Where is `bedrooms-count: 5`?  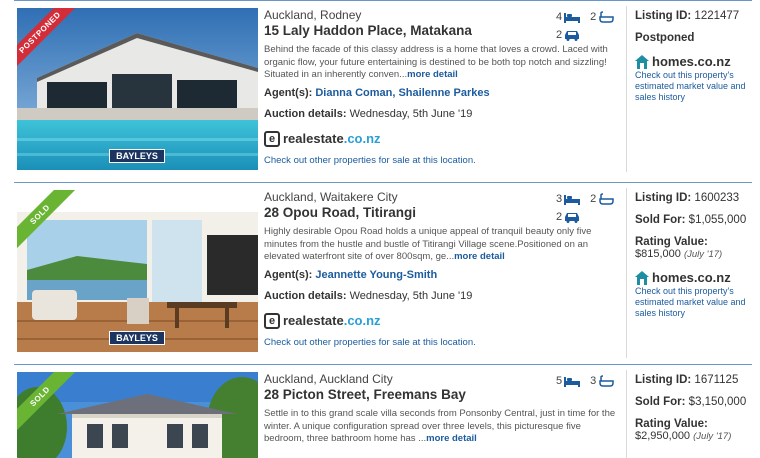
bedrooms-count: 5 is located at coordinates (559, 381).